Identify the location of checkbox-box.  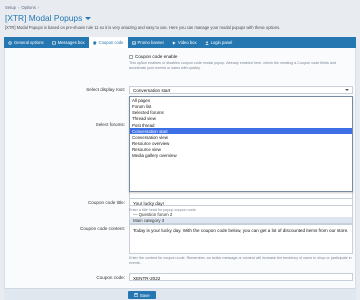
(131, 56).